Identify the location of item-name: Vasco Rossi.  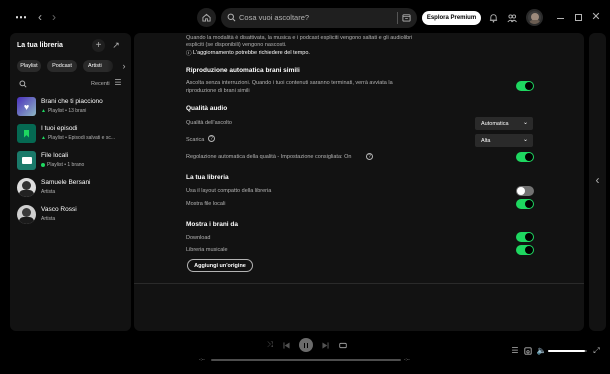
(59, 209).